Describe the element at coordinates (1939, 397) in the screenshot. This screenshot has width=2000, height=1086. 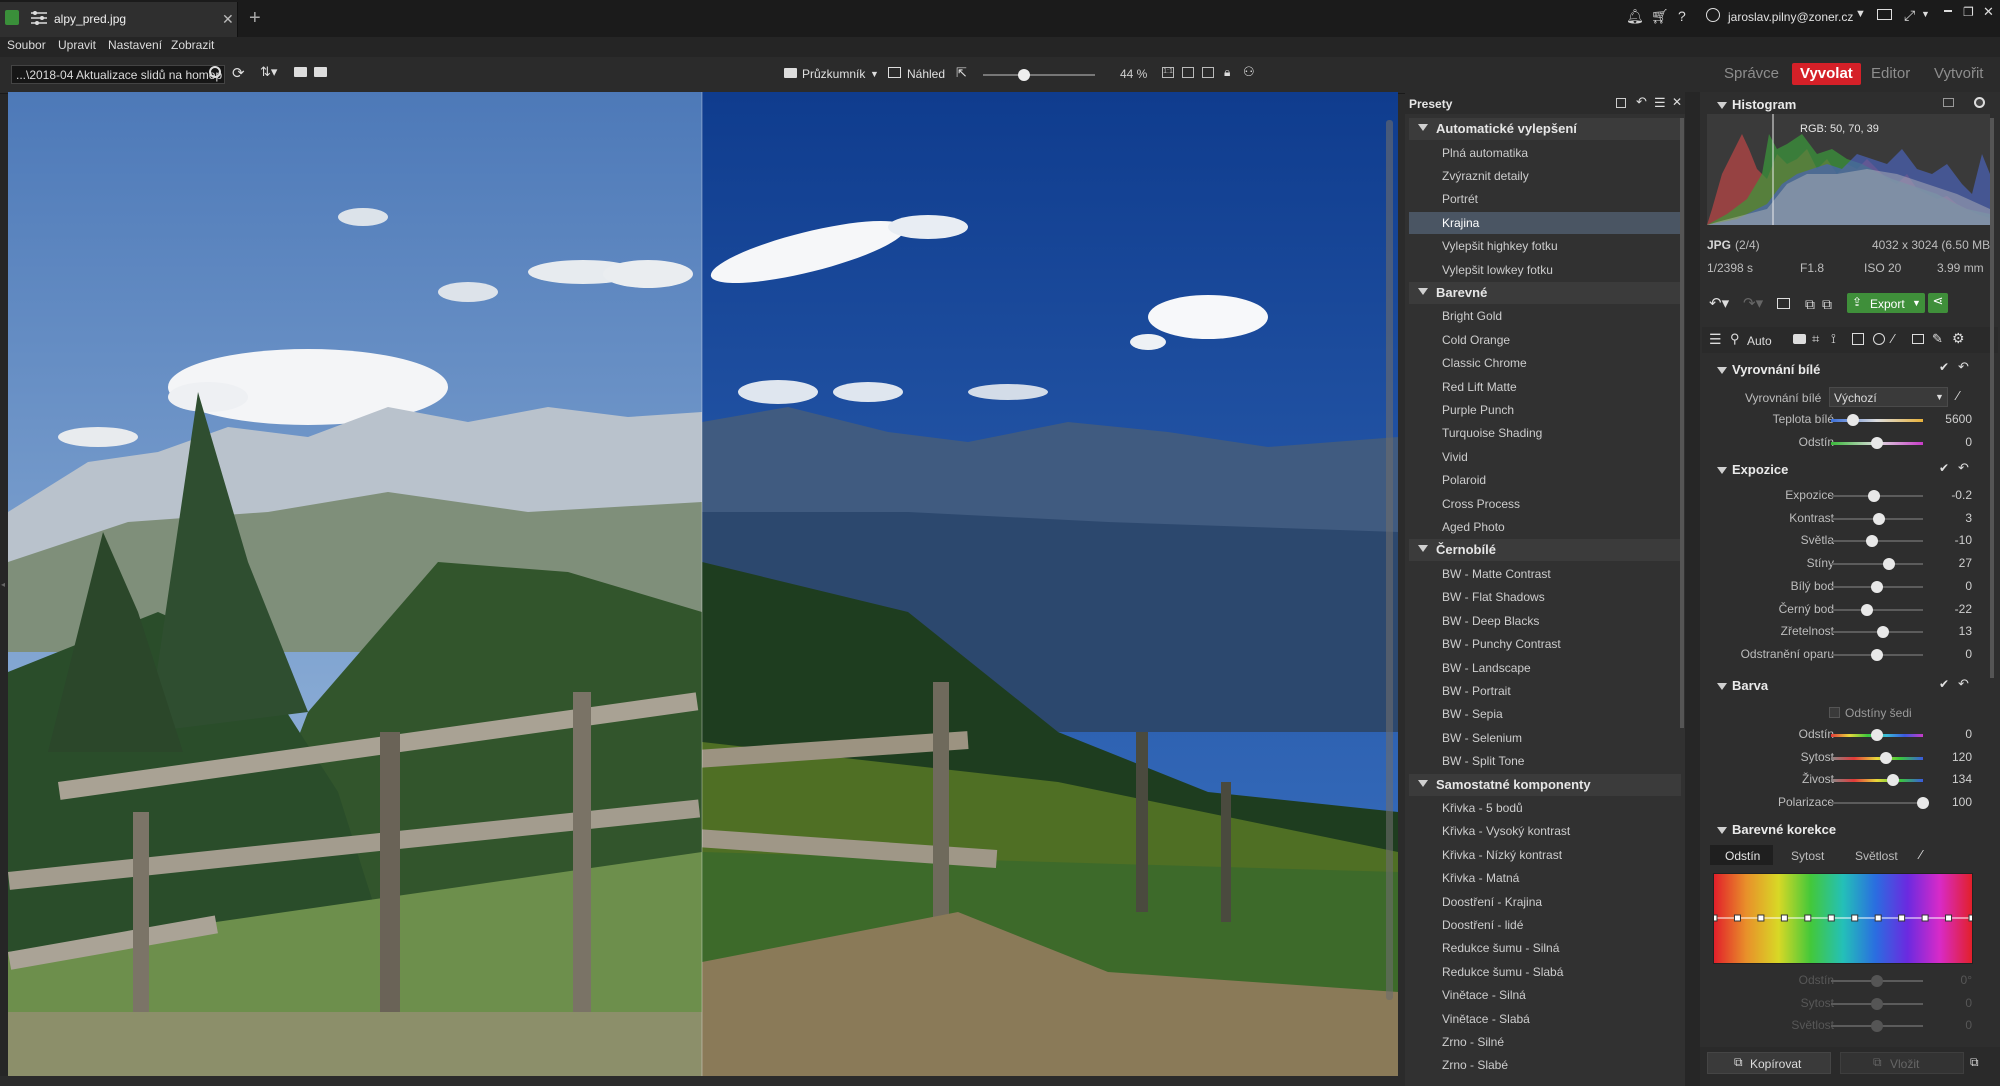
I see `wb-mode-dropdown-icon: ▼` at that location.